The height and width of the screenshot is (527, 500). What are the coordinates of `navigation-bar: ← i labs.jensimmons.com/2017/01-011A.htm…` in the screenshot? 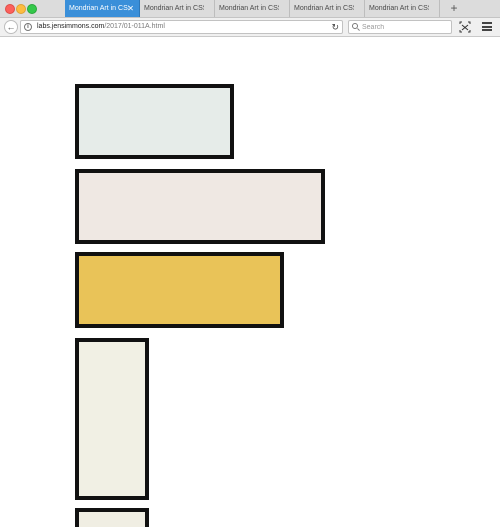 It's located at (250, 27).